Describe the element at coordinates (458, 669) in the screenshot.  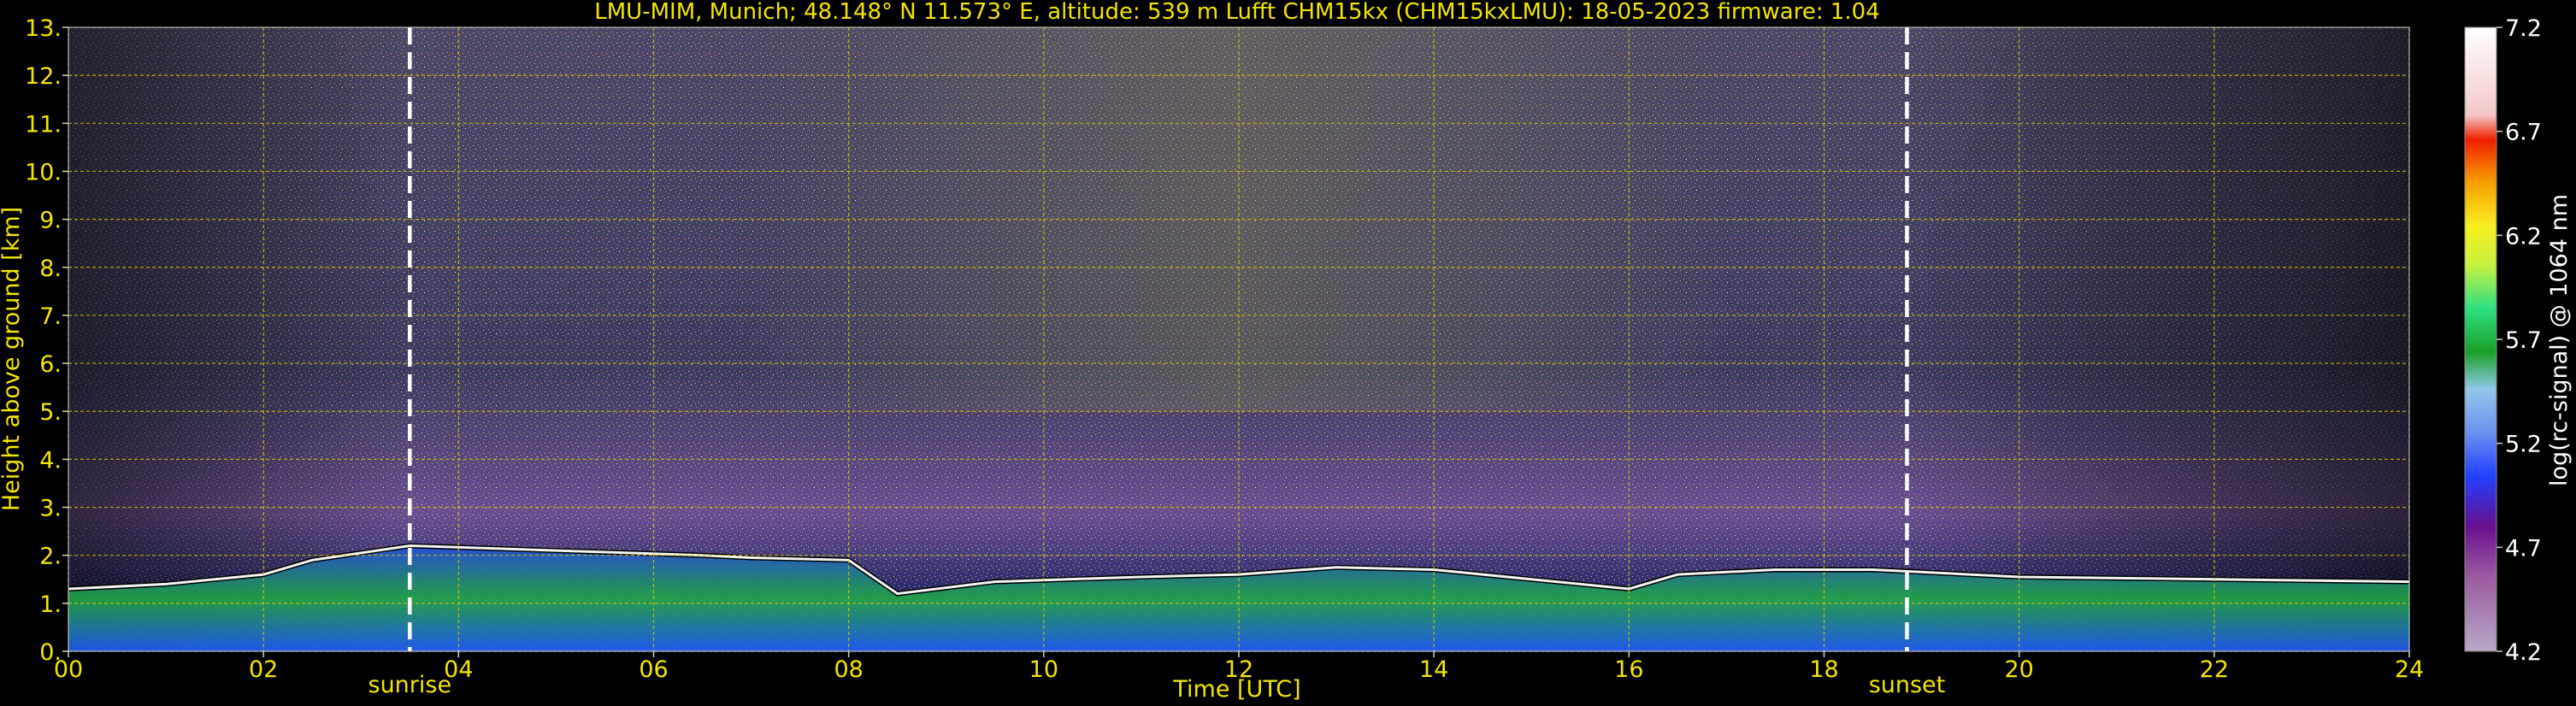
I see `x-tick-label: 04` at that location.